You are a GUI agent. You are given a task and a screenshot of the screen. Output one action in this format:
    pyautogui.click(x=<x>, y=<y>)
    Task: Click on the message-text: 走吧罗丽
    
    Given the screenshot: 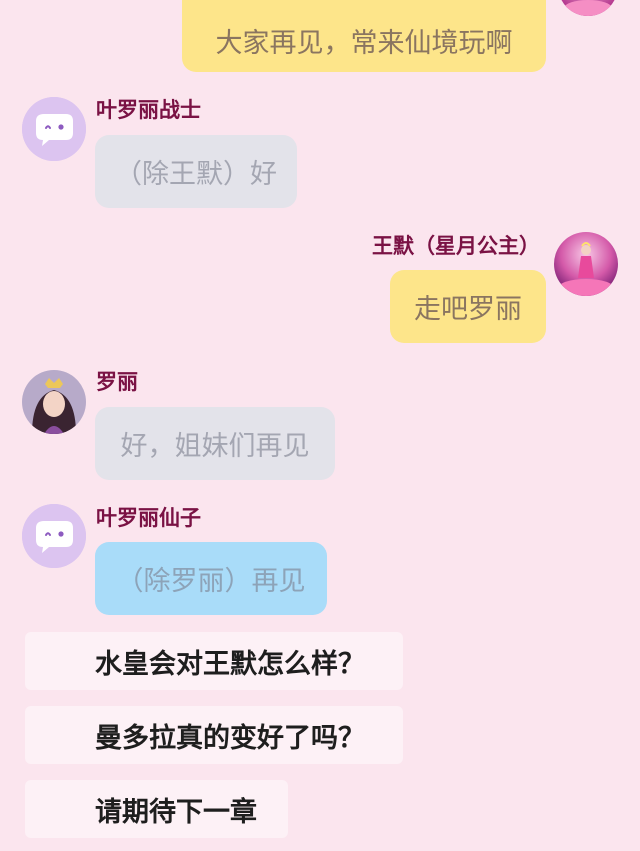 What is the action you would take?
    pyautogui.click(x=468, y=309)
    